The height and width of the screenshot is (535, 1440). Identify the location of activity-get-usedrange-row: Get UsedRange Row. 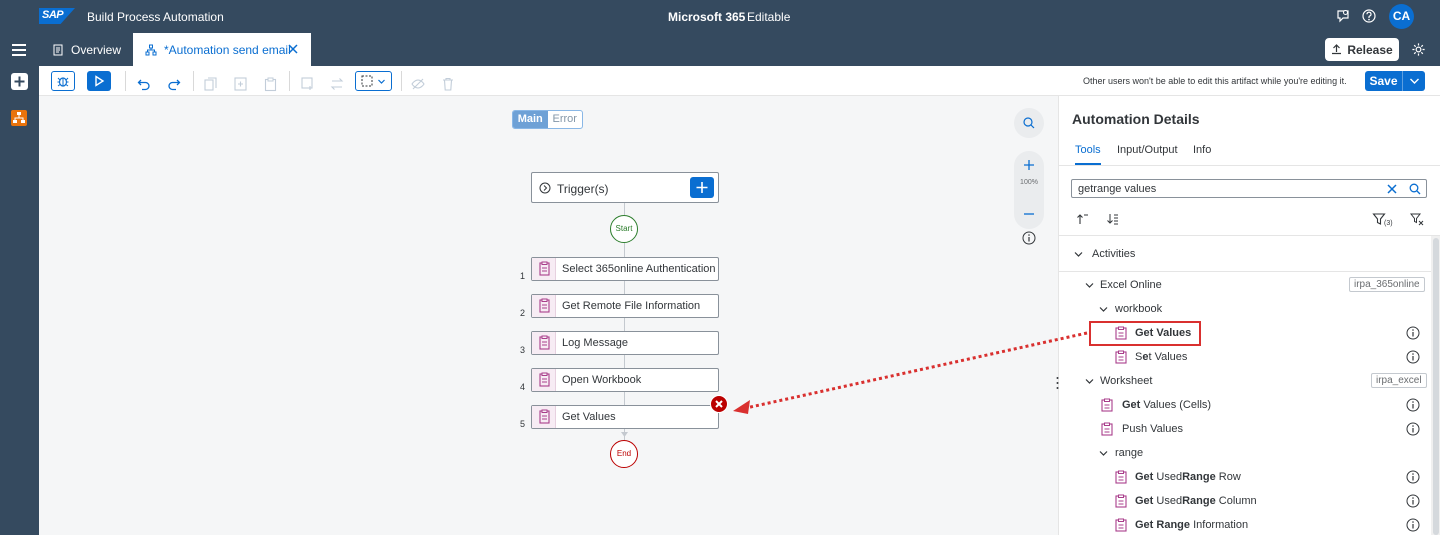
(1247, 477).